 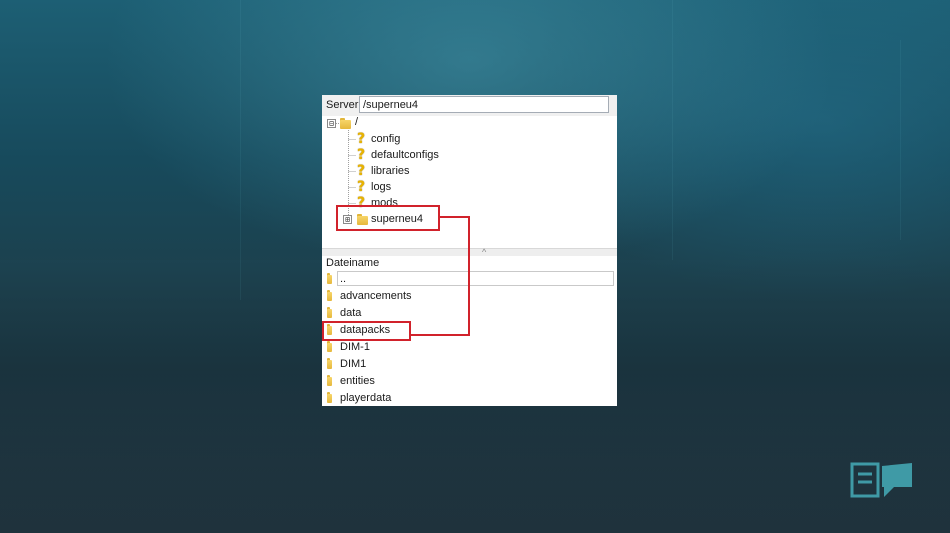 I want to click on list-item-focus-box, so click(x=475, y=278).